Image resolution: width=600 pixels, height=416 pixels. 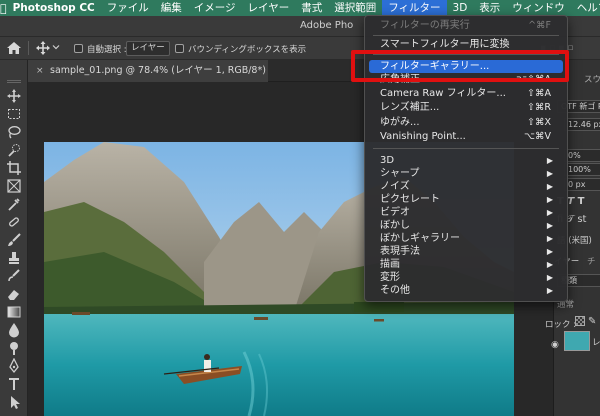 What do you see at coordinates (14, 96) in the screenshot?
I see `move-icon` at bounding box center [14, 96].